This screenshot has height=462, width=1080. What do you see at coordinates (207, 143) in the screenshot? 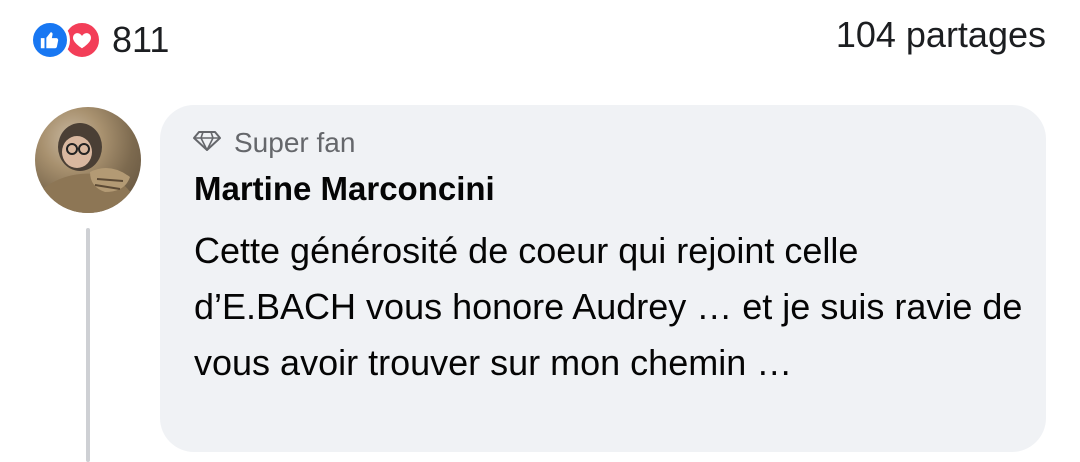
I see `diamond-icon` at bounding box center [207, 143].